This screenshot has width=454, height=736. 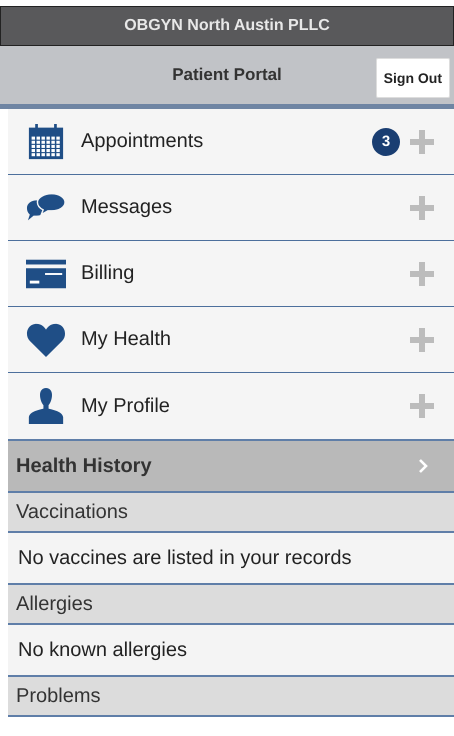 I want to click on section-header: Health History, so click(x=231, y=466).